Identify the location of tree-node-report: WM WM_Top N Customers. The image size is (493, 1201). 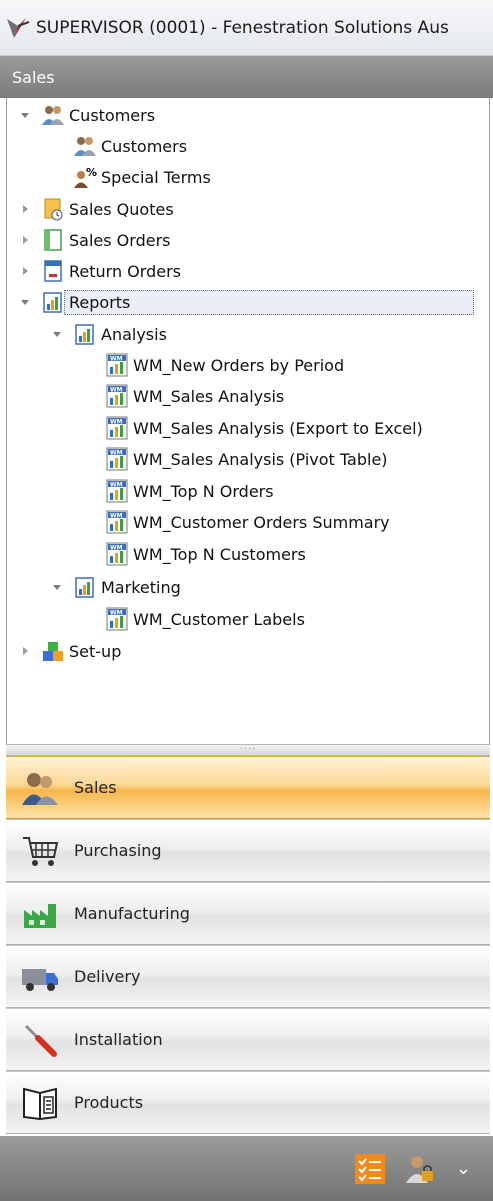
(205, 554).